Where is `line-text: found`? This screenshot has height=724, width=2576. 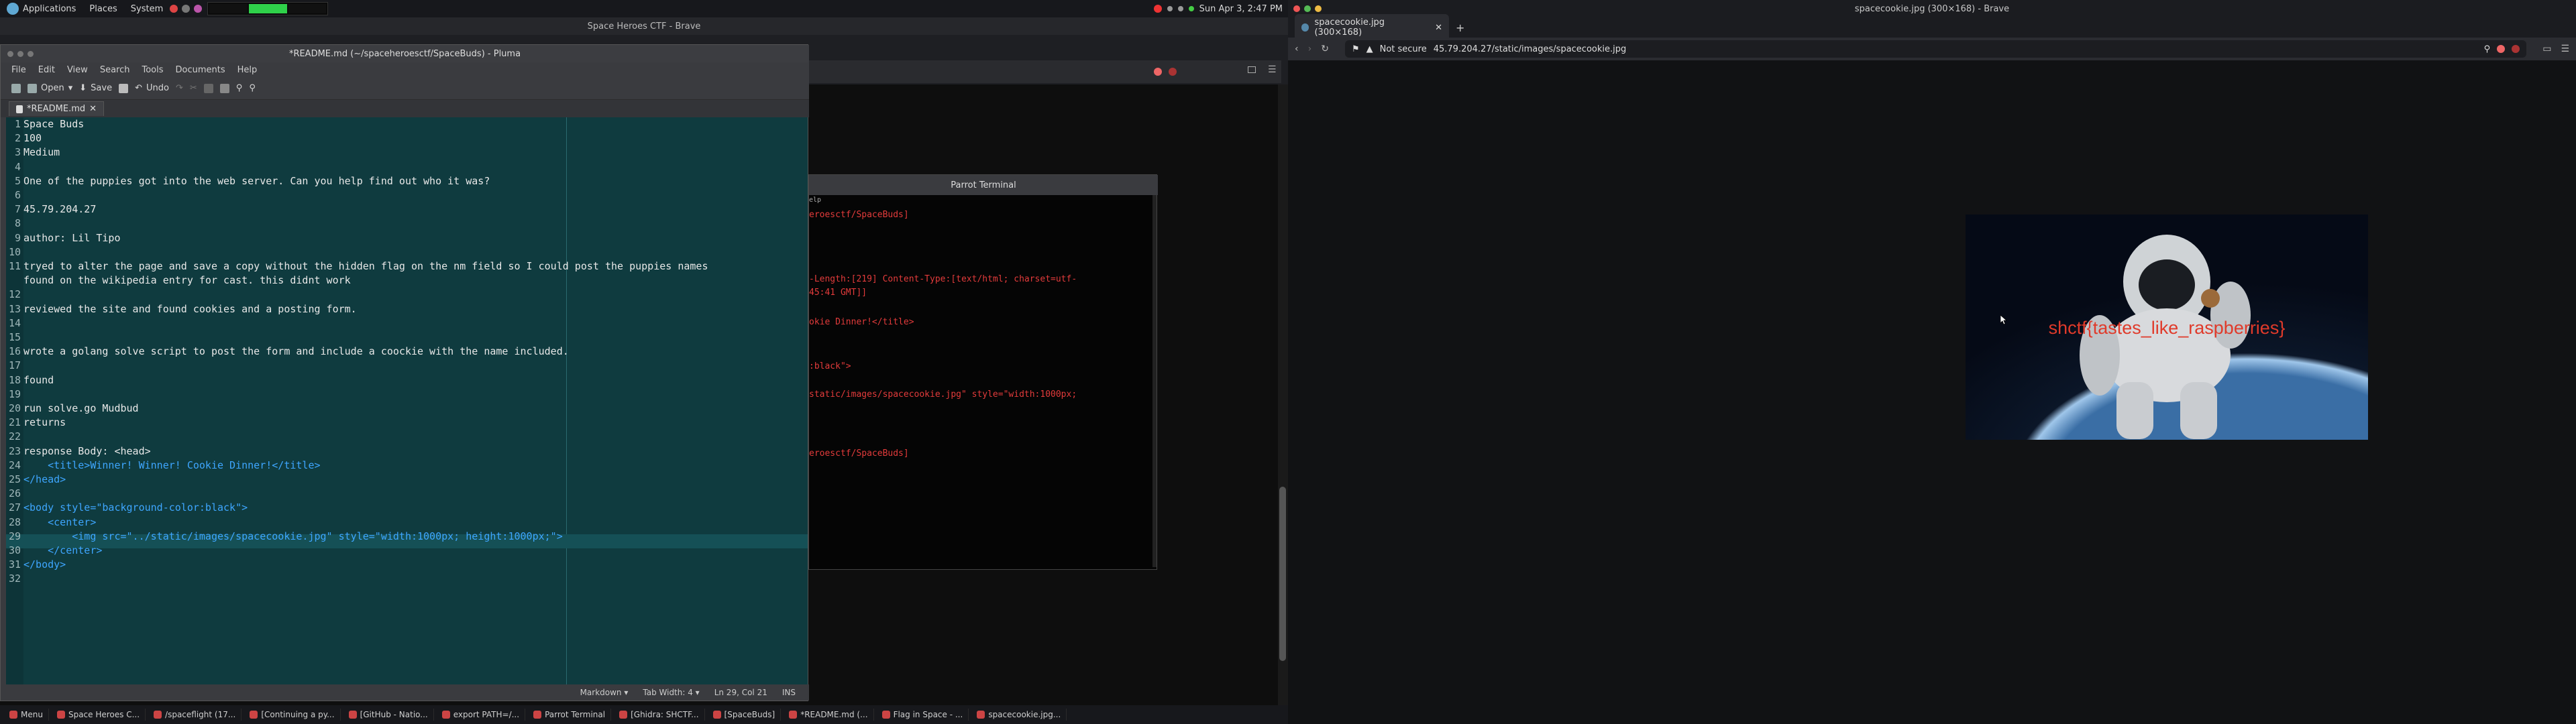
line-text: found is located at coordinates (38, 380).